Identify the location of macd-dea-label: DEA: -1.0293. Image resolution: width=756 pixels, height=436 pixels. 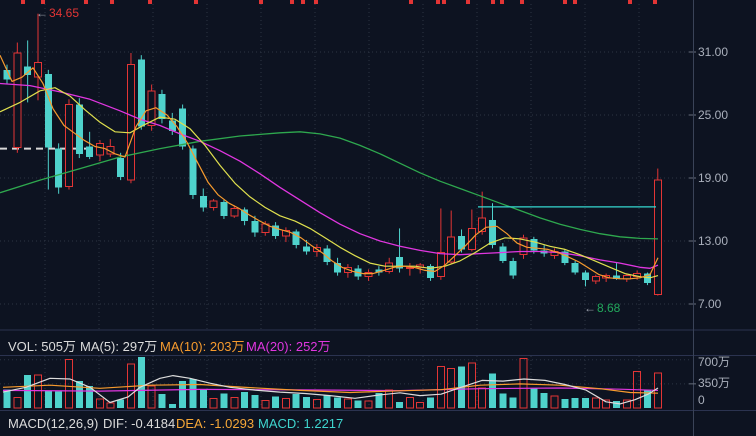
(215, 423).